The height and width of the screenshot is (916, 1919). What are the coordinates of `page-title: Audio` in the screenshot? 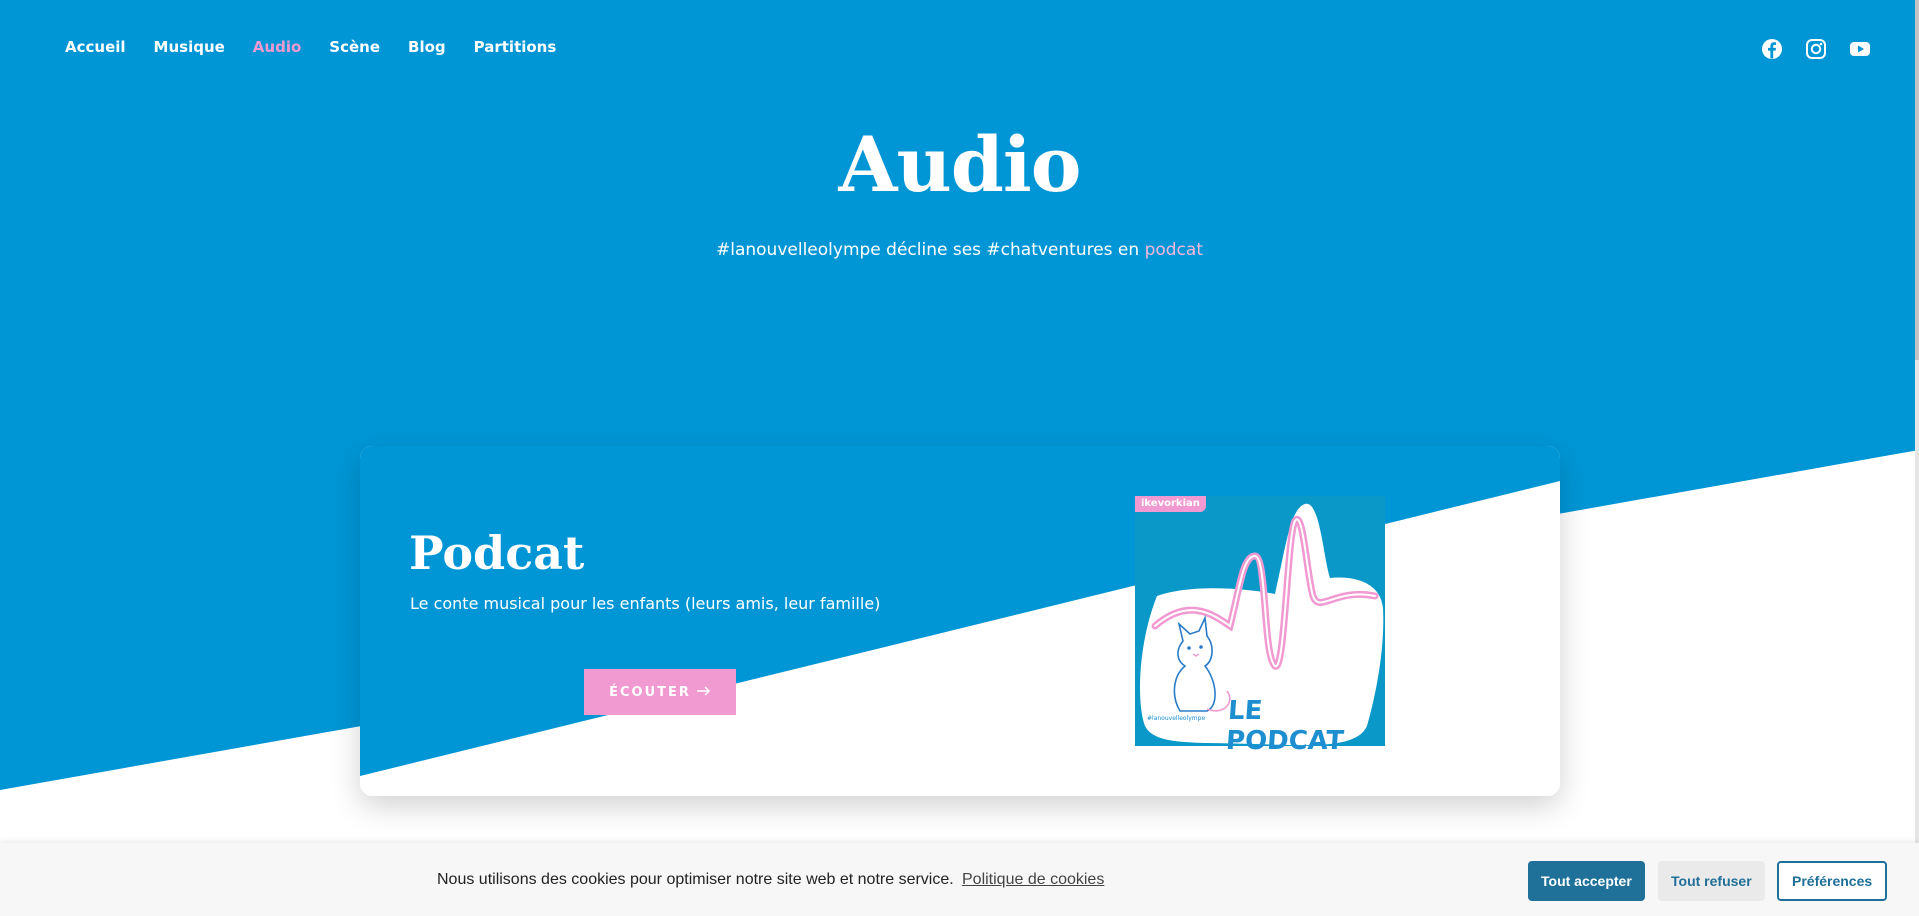 It's located at (960, 164).